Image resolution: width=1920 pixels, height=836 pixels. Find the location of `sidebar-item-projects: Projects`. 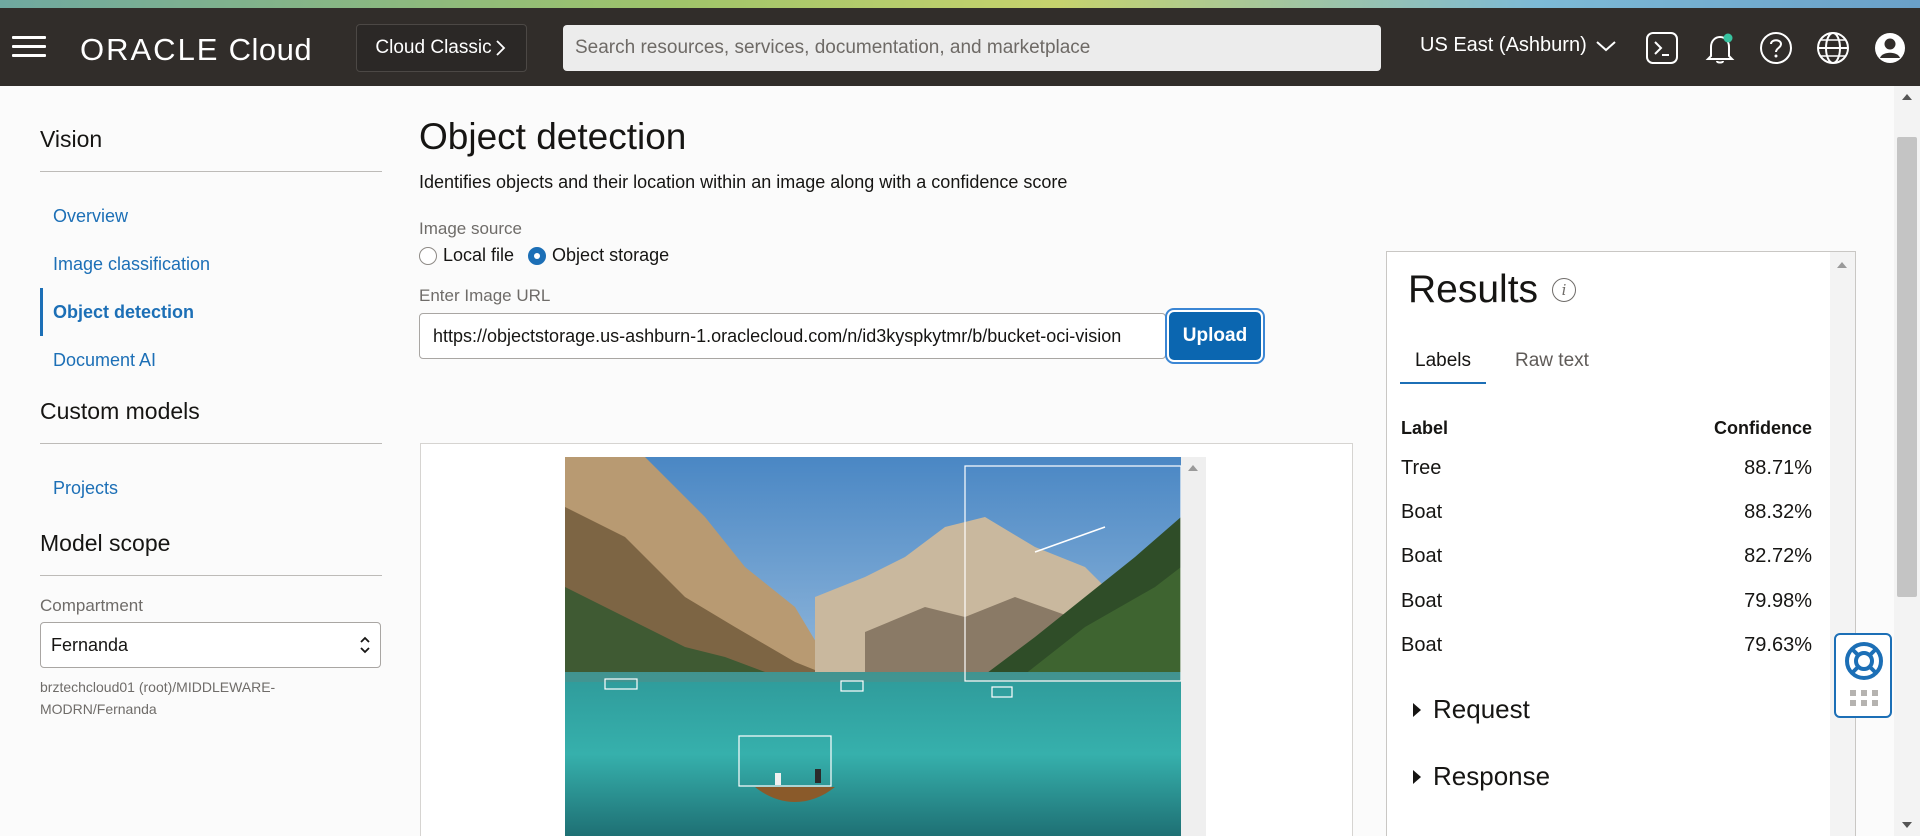

sidebar-item-projects: Projects is located at coordinates (211, 488).